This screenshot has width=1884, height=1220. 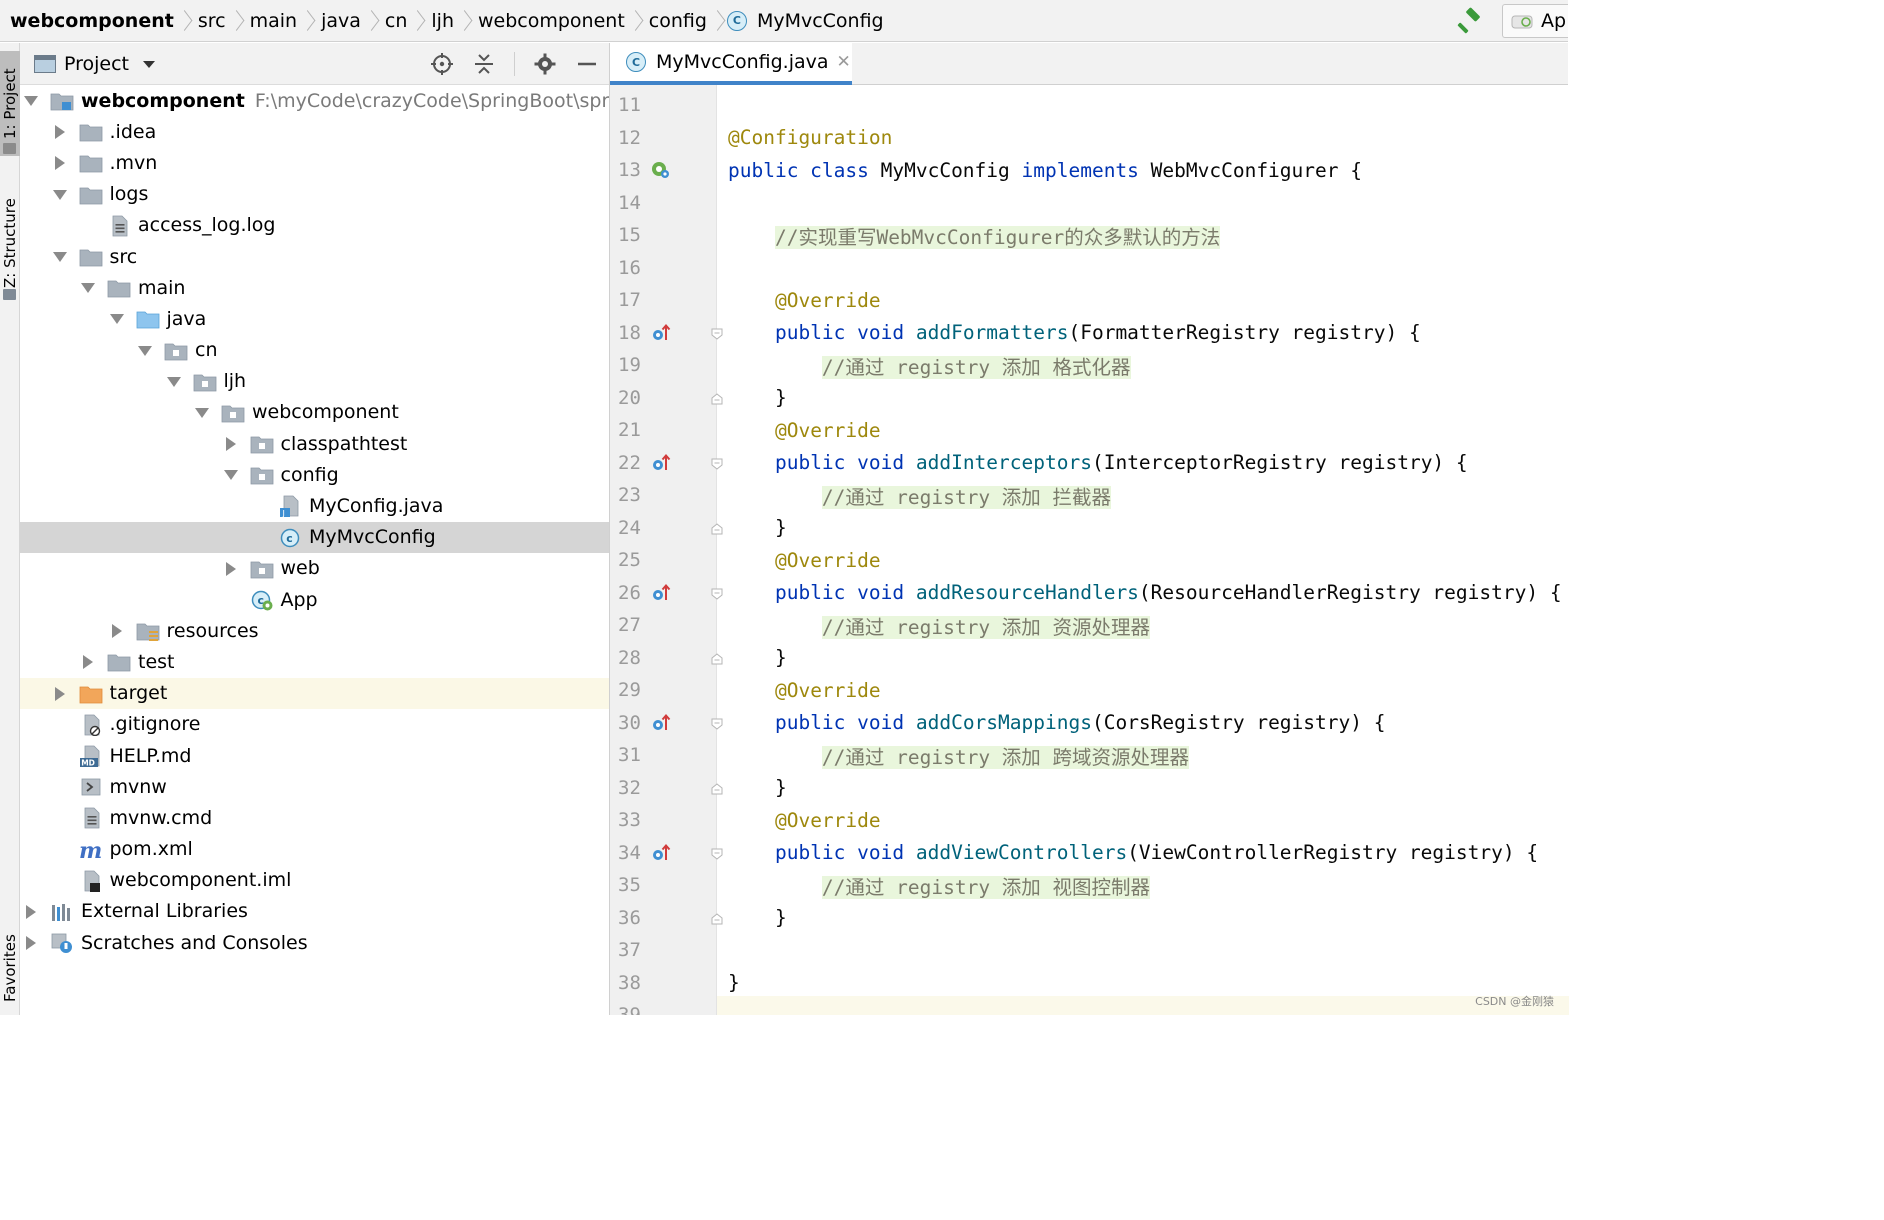 I want to click on code-token: addResourceHandlers, so click(x=1027, y=593).